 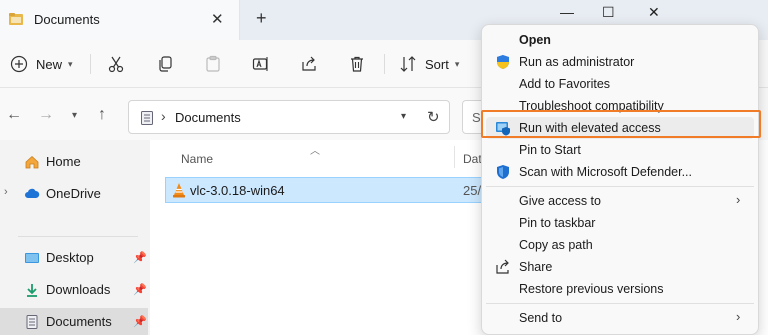 What do you see at coordinates (408, 64) in the screenshot?
I see `sort-icon` at bounding box center [408, 64].